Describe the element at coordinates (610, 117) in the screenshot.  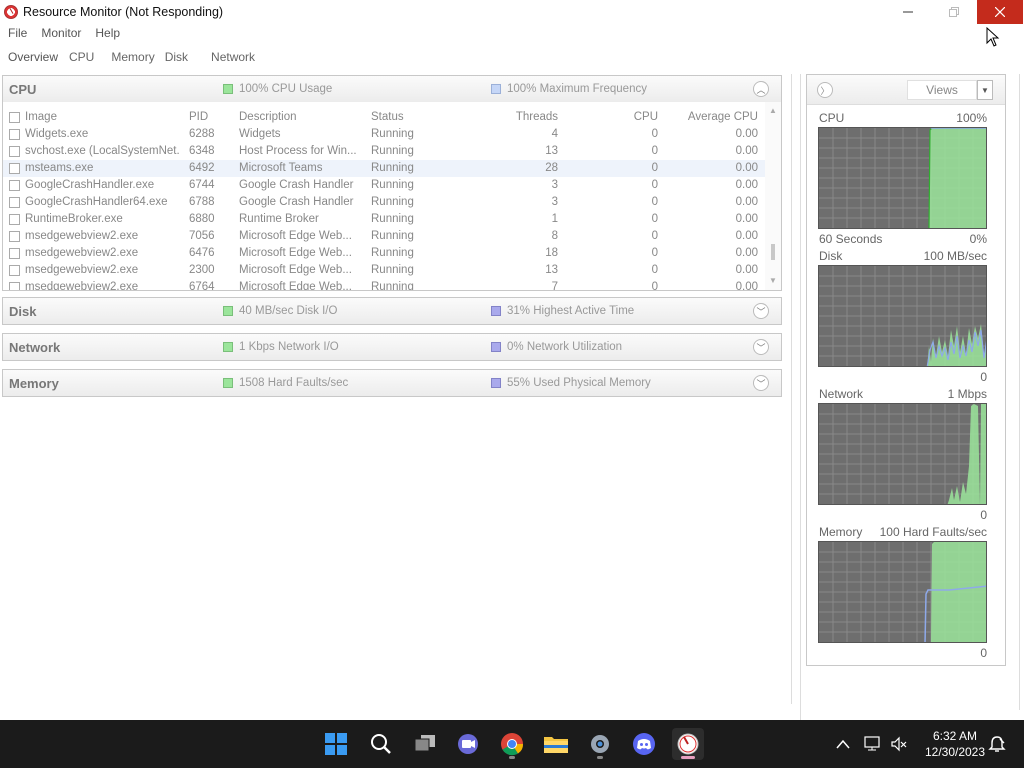
I see `column-header-cpu: CPU` at that location.